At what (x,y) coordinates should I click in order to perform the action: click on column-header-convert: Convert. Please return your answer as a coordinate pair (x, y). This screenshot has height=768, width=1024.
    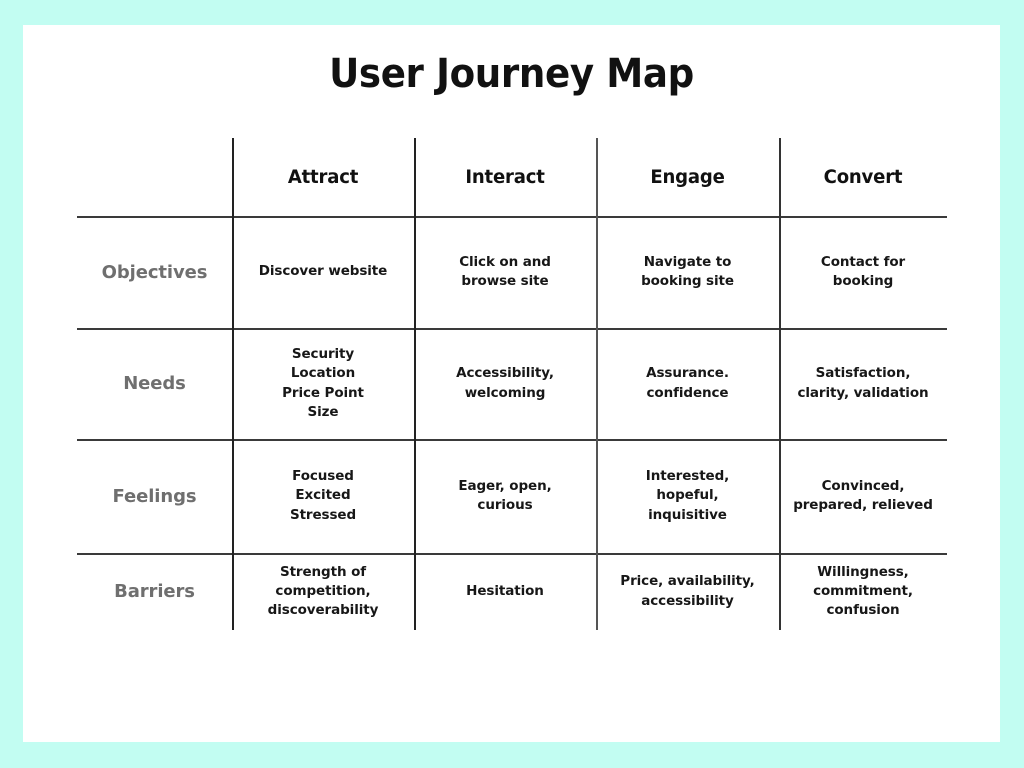
    Looking at the image, I should click on (863, 177).